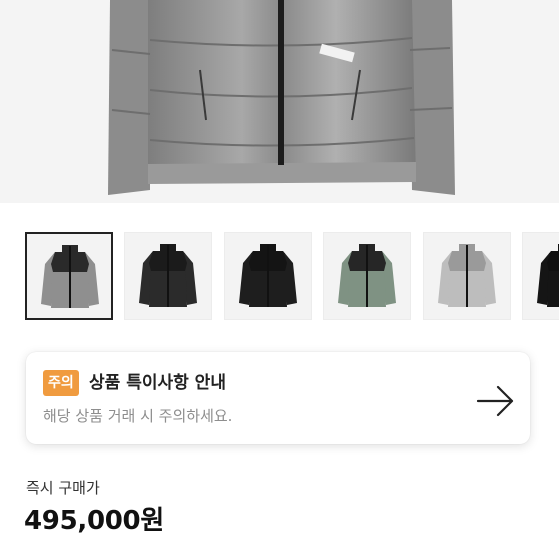  I want to click on thumbnail-green-jacket, so click(367, 276).